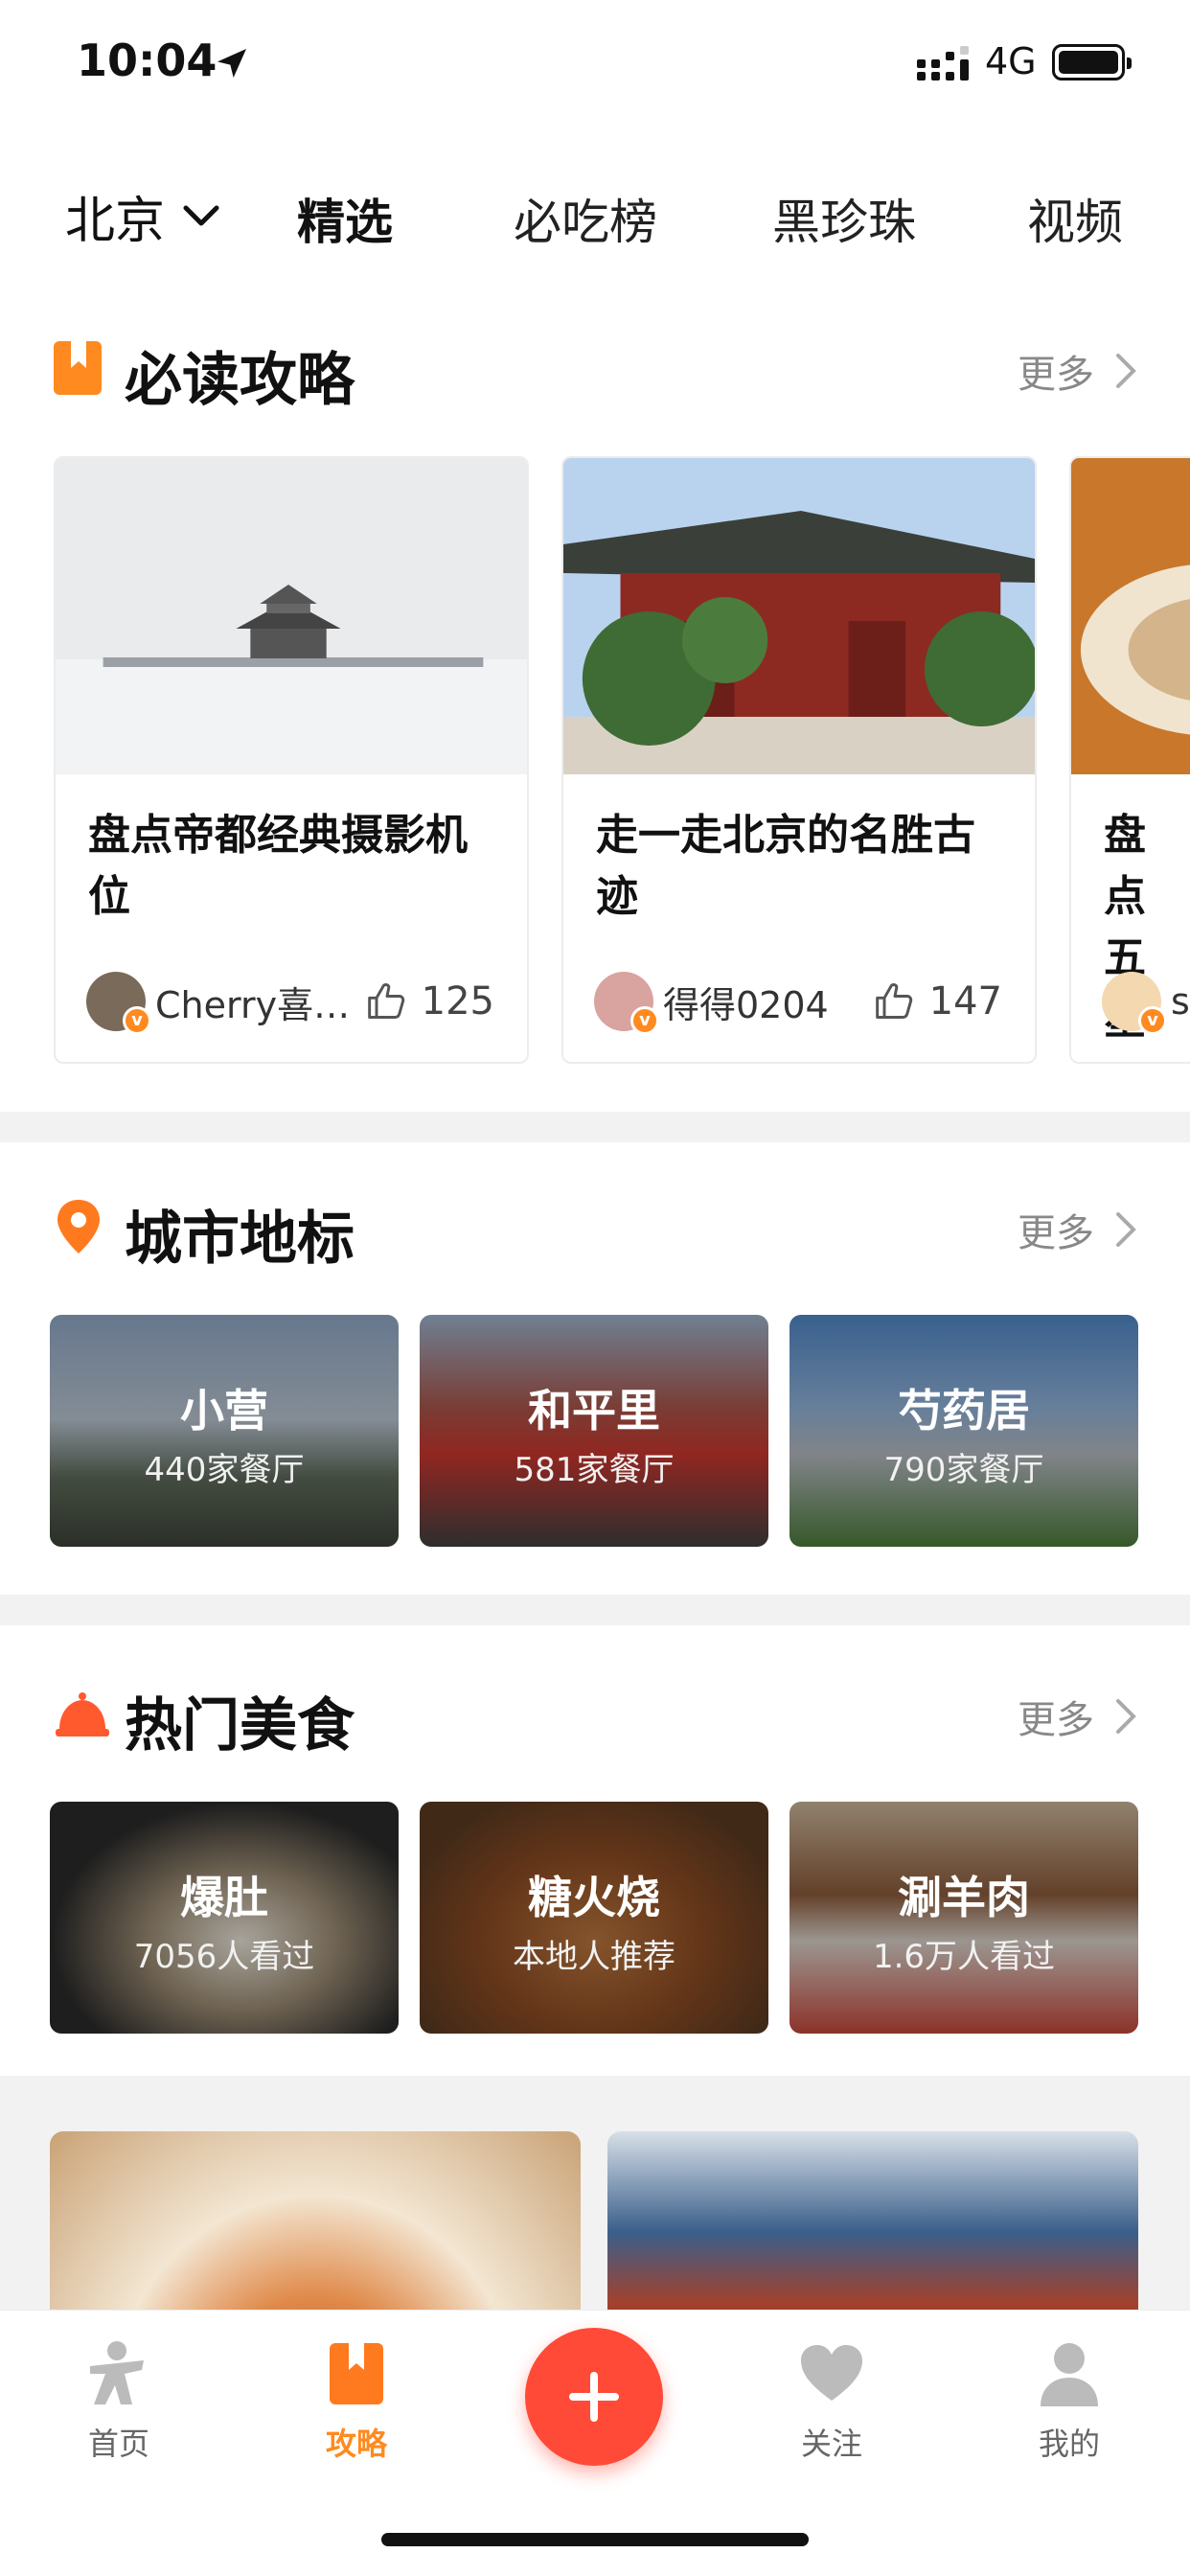 Image resolution: width=1190 pixels, height=2576 pixels. I want to click on food-tile: 糖火烧 本地人推荐, so click(594, 1918).